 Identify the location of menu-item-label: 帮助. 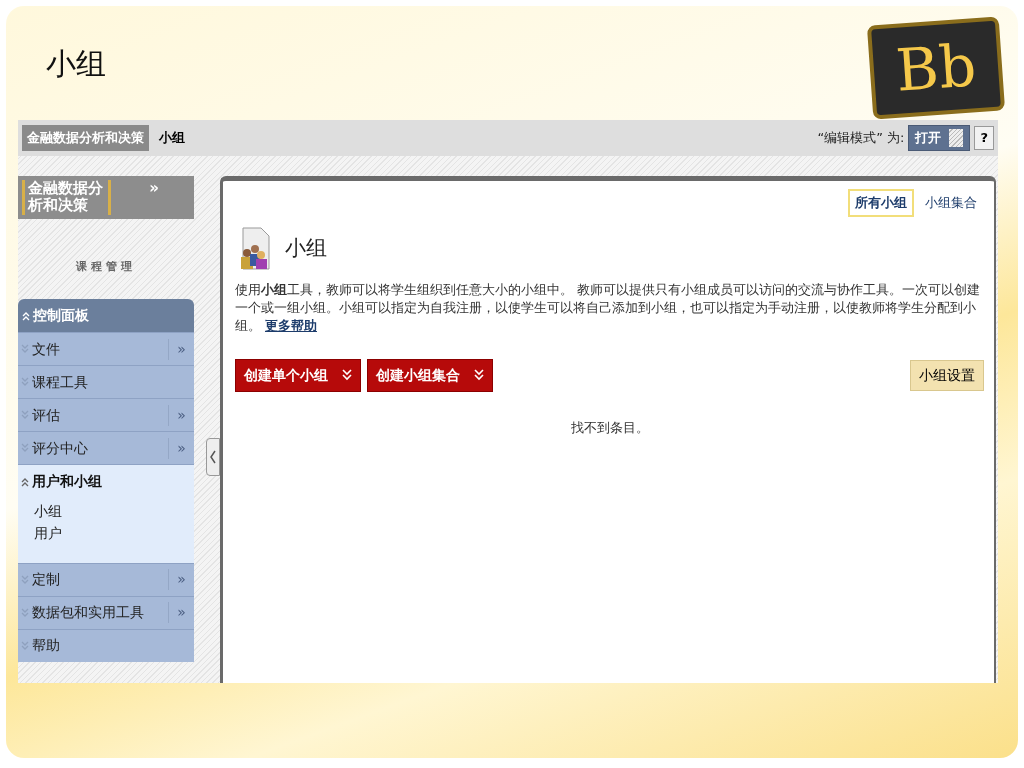
(46, 646).